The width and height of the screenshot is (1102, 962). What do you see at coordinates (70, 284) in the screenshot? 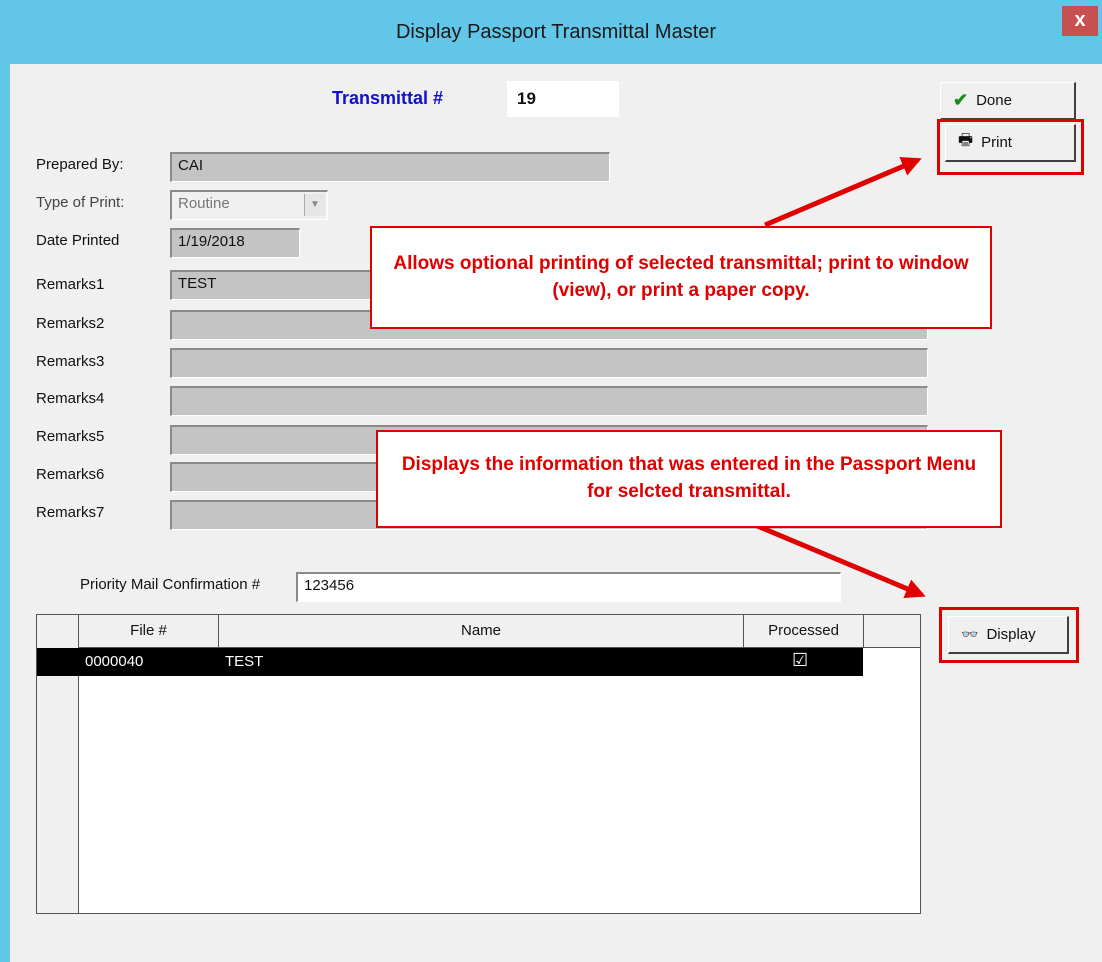
I see `remarks1-label: Remarks1` at bounding box center [70, 284].